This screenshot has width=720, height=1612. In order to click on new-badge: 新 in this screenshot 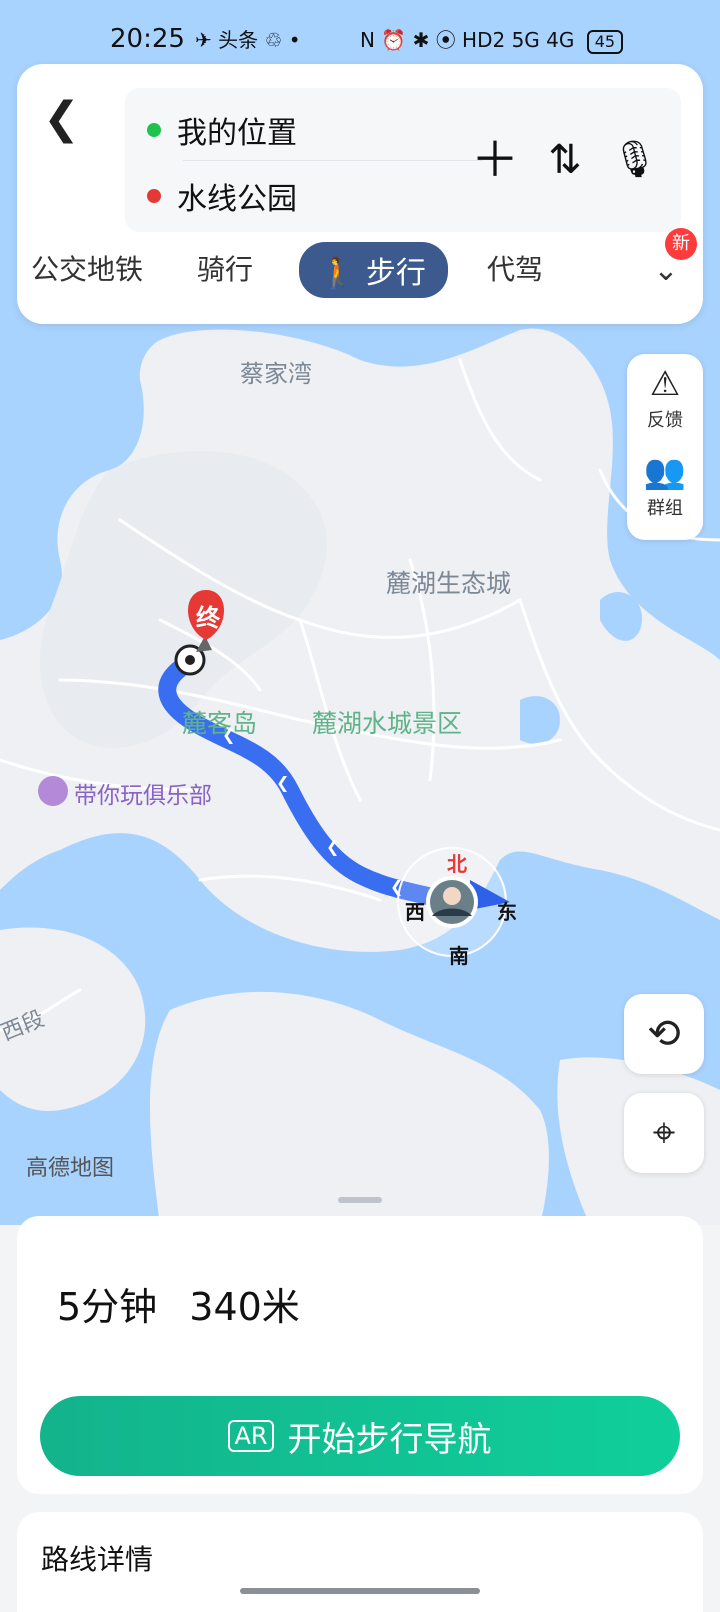, I will do `click(681, 244)`.